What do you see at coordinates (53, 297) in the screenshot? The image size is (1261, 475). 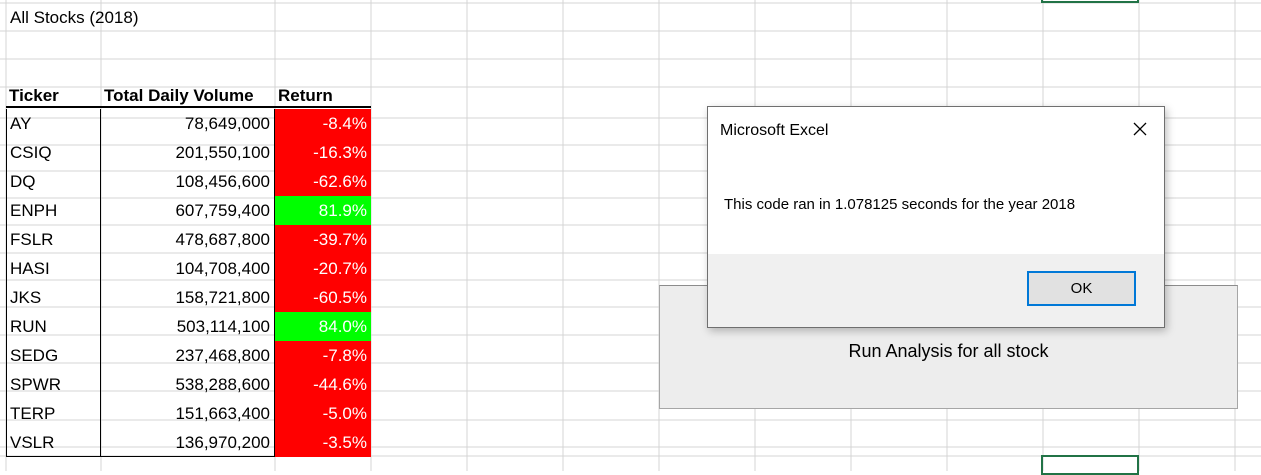 I see `ticker-cell: JKS` at bounding box center [53, 297].